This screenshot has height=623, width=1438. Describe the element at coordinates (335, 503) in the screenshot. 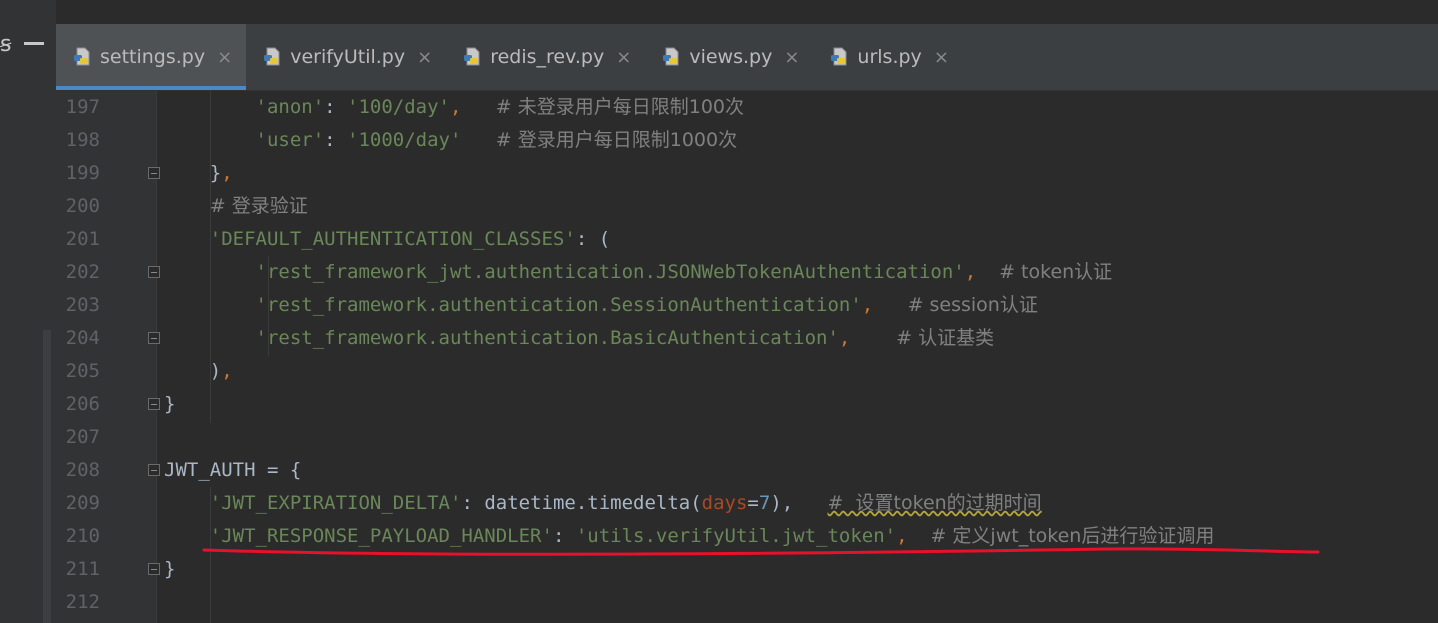

I see `token-str: 'JWT_EXPIRATION_DELTA'` at that location.